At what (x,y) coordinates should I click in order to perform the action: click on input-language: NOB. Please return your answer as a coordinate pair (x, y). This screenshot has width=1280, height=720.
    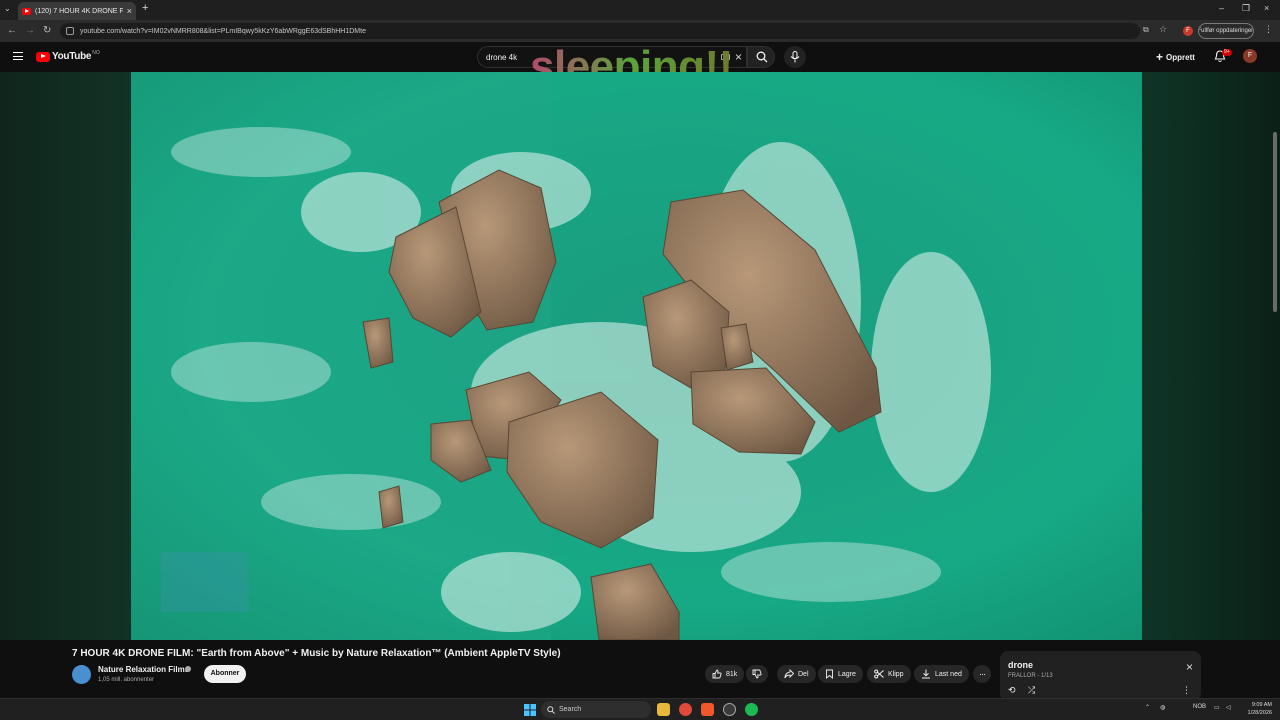
    Looking at the image, I should click on (1199, 707).